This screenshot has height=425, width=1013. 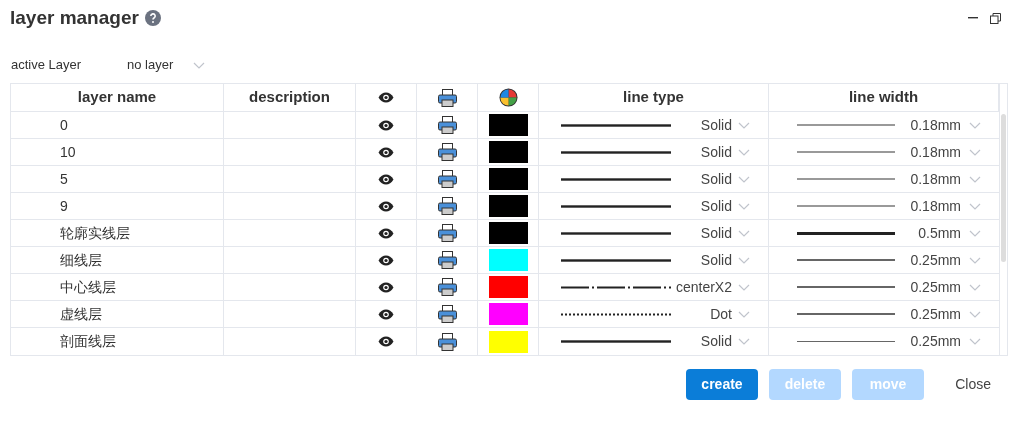 What do you see at coordinates (1003, 188) in the screenshot?
I see `scrollbar` at bounding box center [1003, 188].